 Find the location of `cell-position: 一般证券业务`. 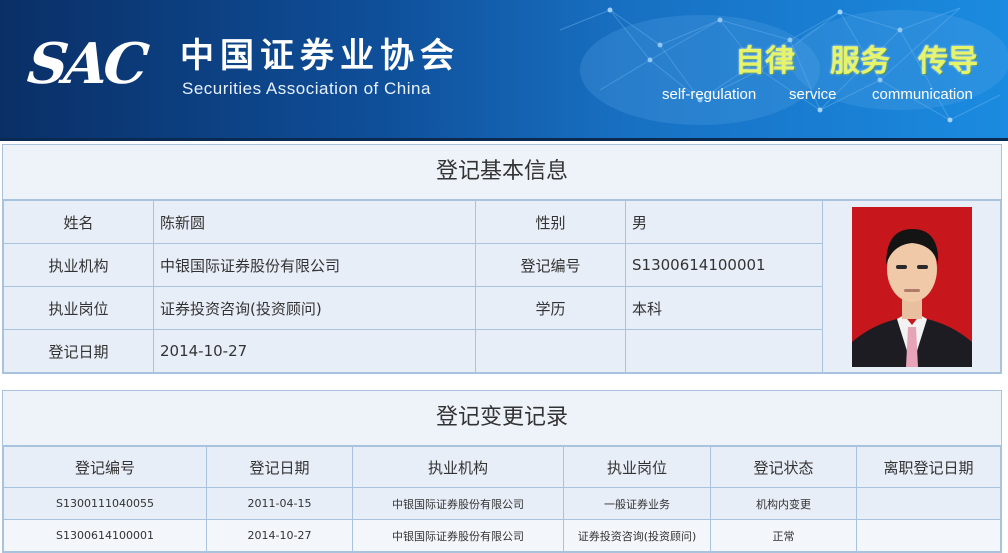

cell-position: 一般证券业务 is located at coordinates (637, 503).